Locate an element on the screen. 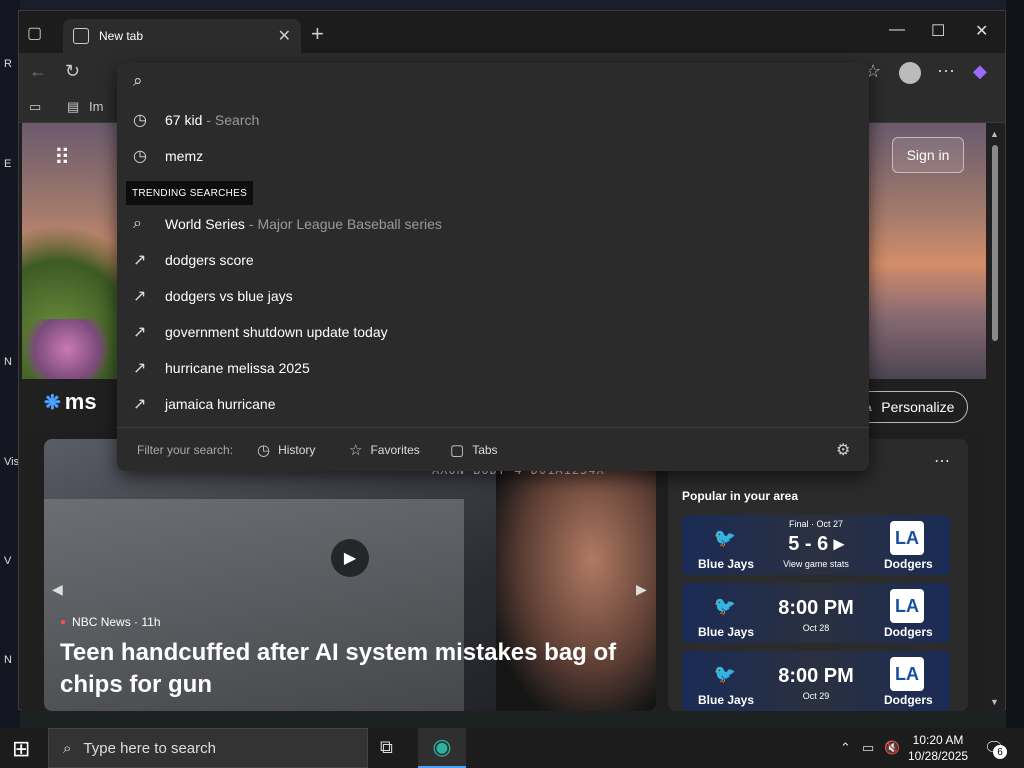 The height and width of the screenshot is (768, 1024). sign-in-button: Sign in is located at coordinates (928, 155).